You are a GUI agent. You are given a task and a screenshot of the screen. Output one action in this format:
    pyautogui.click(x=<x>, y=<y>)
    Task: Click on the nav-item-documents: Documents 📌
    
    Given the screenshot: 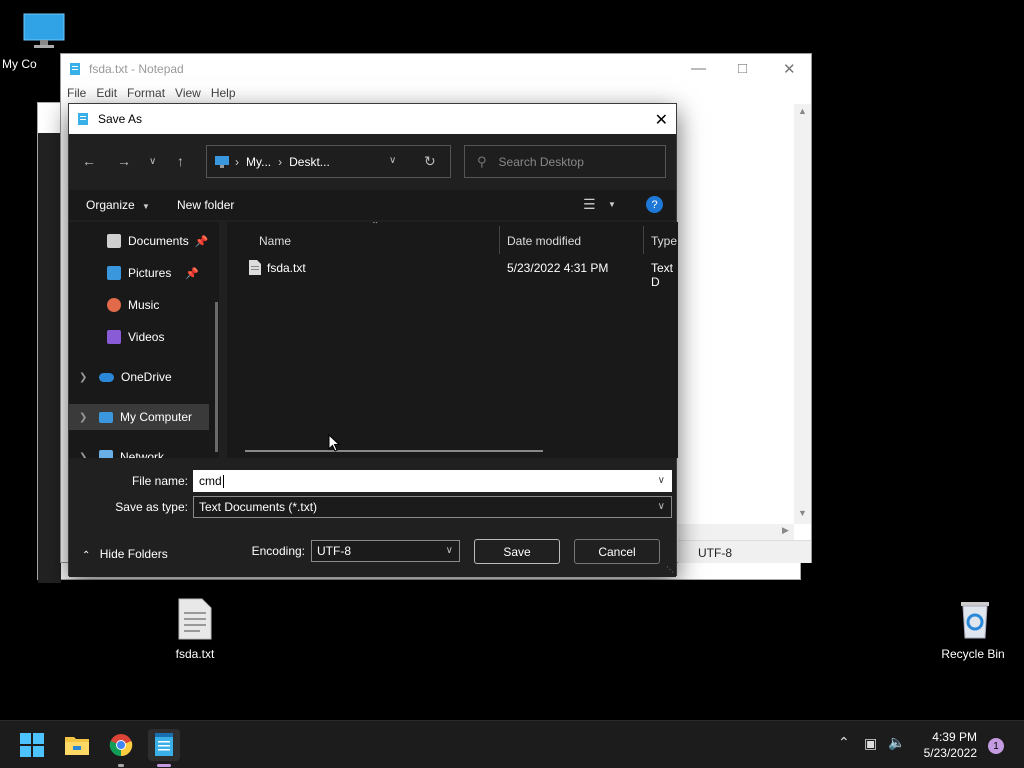 What is the action you would take?
    pyautogui.click(x=139, y=241)
    